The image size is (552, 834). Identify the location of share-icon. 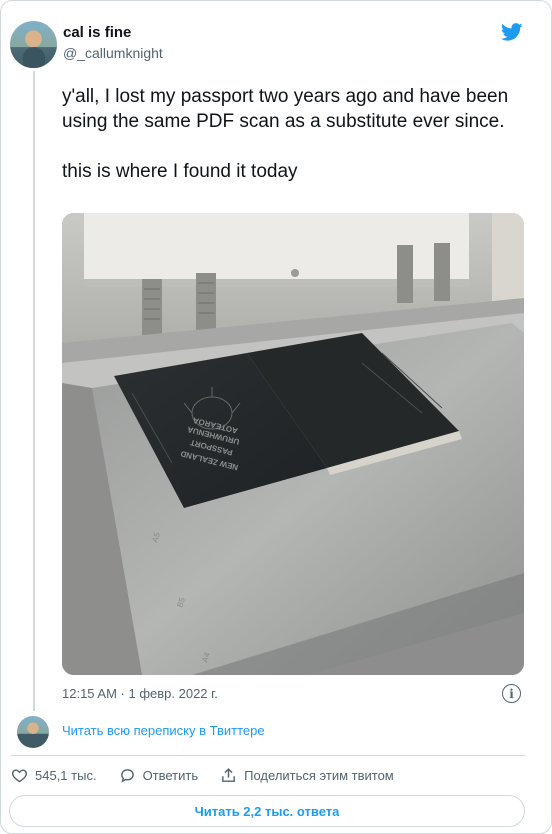
(229, 774).